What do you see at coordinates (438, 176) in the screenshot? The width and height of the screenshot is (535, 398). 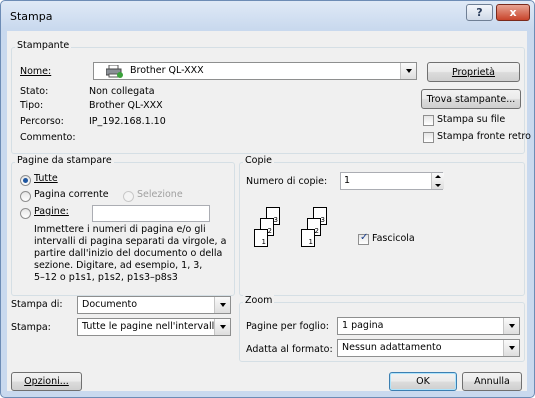 I see `spin-up-icon` at bounding box center [438, 176].